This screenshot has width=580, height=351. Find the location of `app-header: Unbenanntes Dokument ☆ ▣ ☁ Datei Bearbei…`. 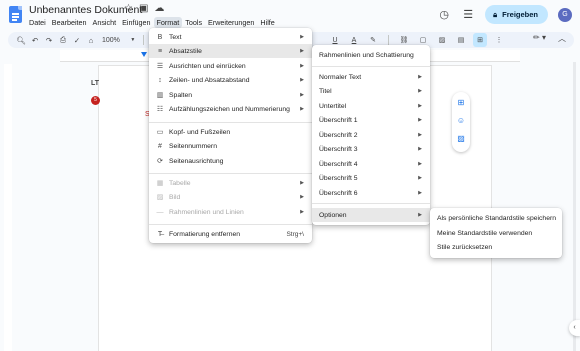

app-header: Unbenanntes Dokument ☆ ▣ ☁ Datei Bearbei… is located at coordinates (290, 15).